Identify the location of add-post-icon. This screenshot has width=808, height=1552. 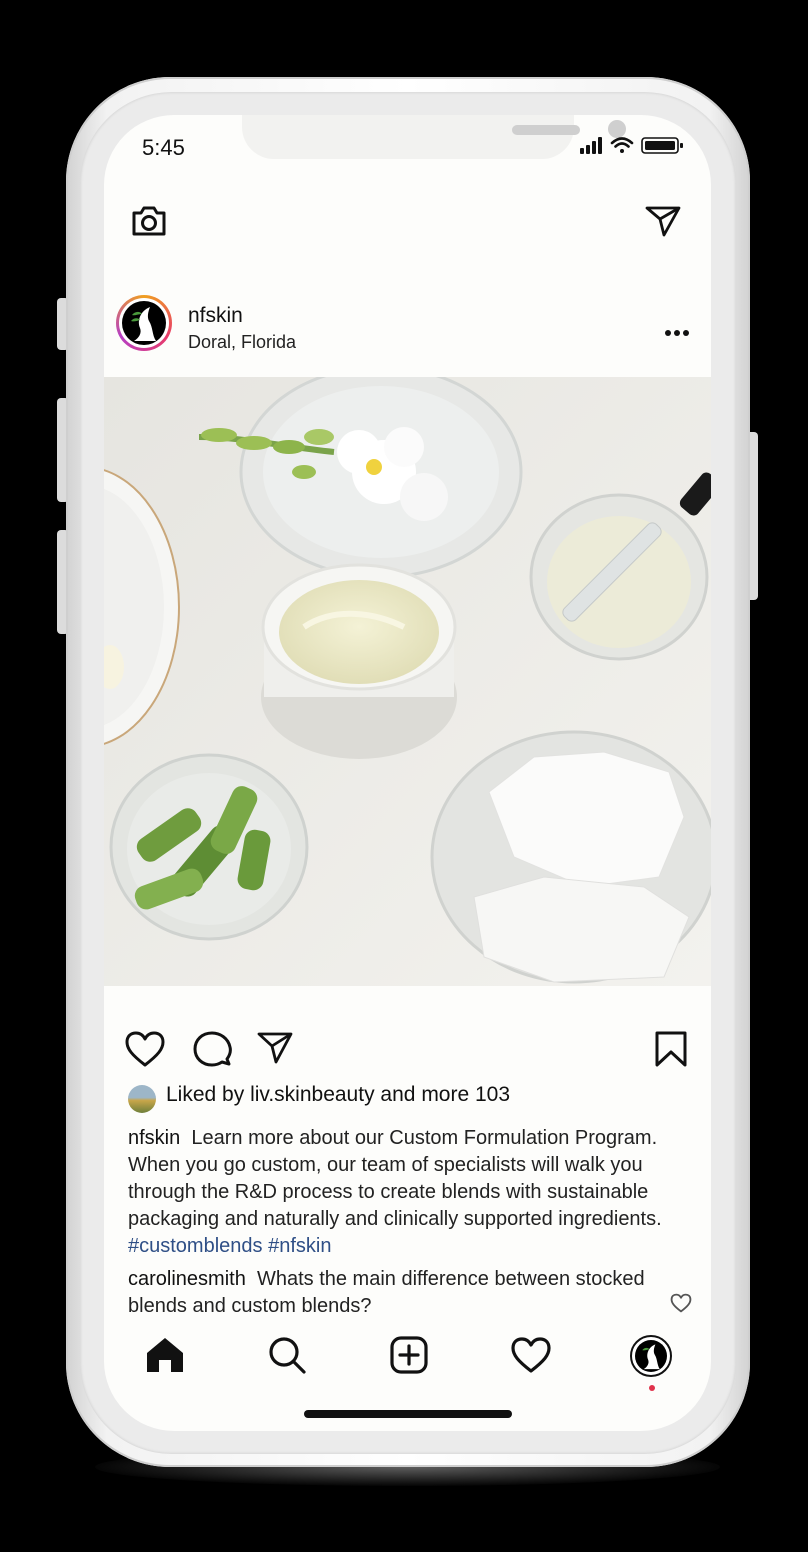
(409, 1357).